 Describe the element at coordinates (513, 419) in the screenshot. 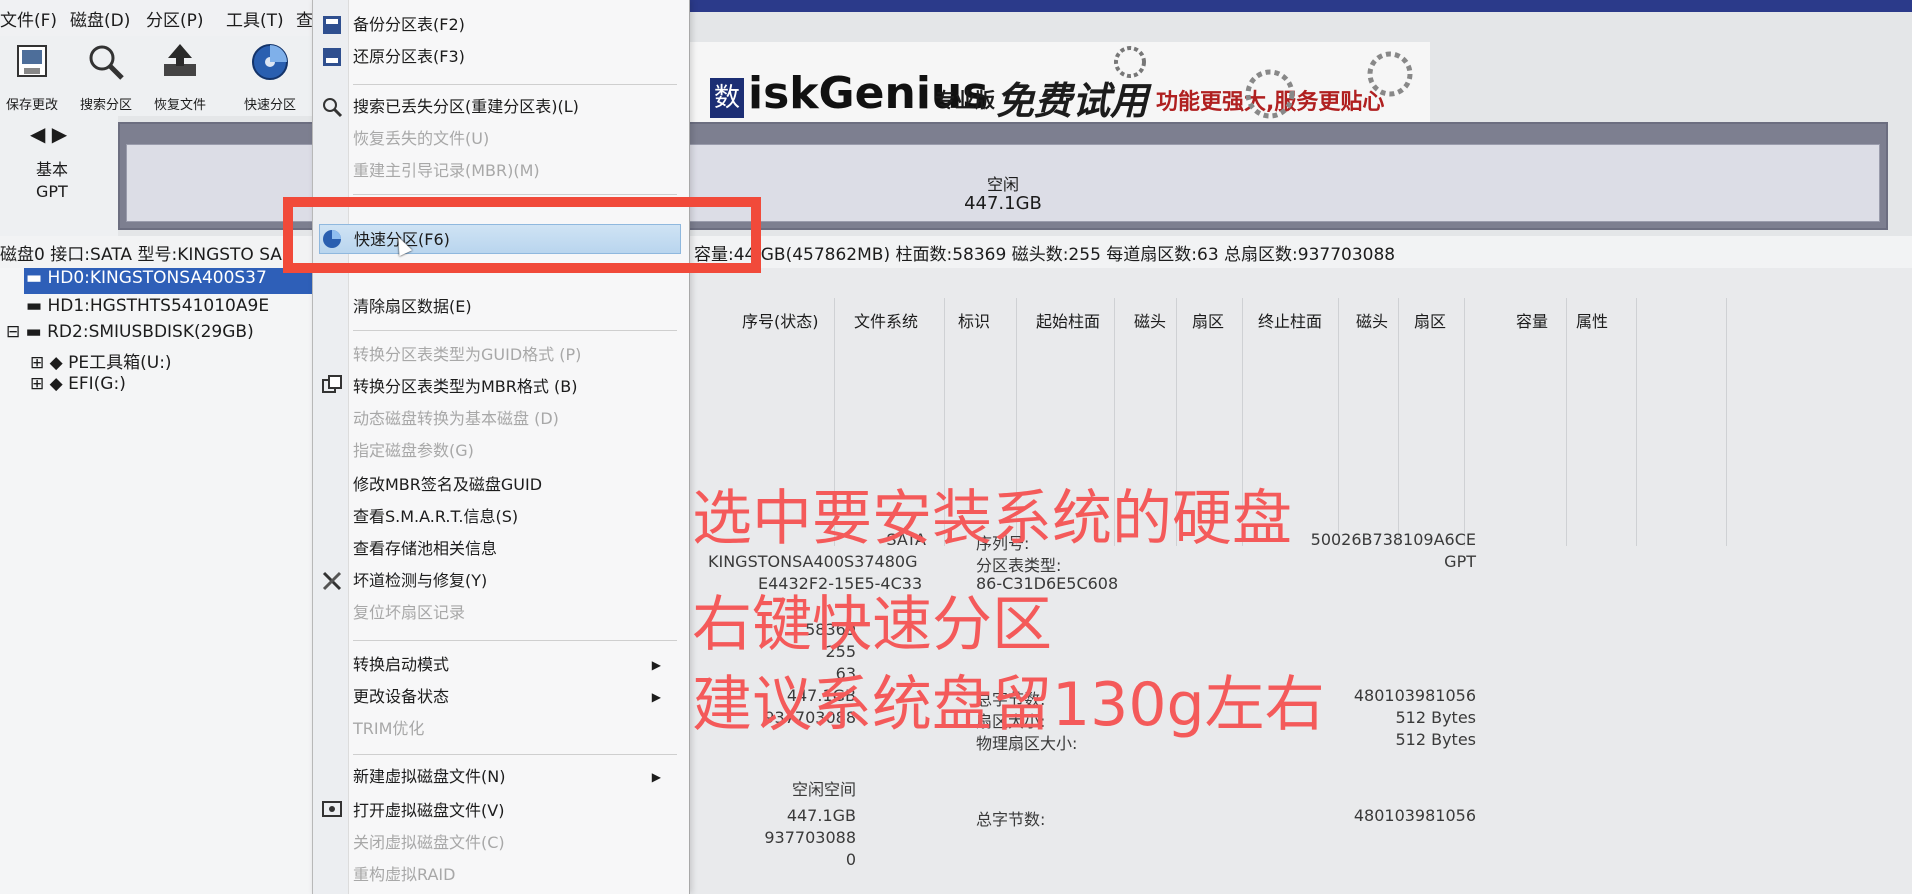

I see `menu-dynamic-to-basic: 动态磁盘转换为基本磁盘 (D)` at that location.